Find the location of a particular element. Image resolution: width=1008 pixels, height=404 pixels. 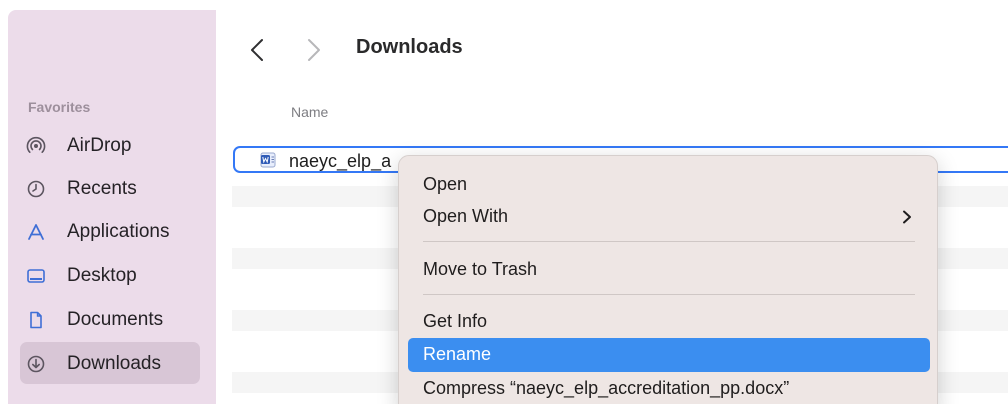

menu-item-label: Move to Trash is located at coordinates (480, 269).